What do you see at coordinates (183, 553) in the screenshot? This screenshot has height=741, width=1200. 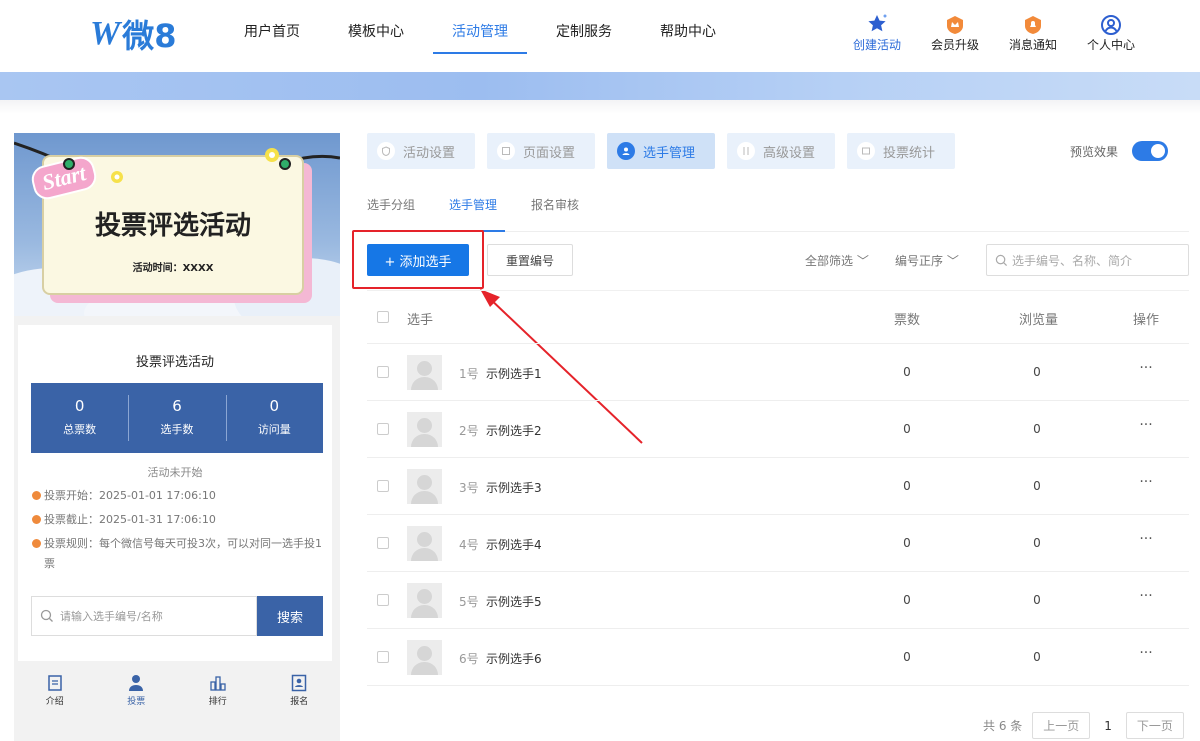 I see `rule-text: 投票规则：每个微信号每天可投3次，可以对同一选手投1票` at bounding box center [183, 553].